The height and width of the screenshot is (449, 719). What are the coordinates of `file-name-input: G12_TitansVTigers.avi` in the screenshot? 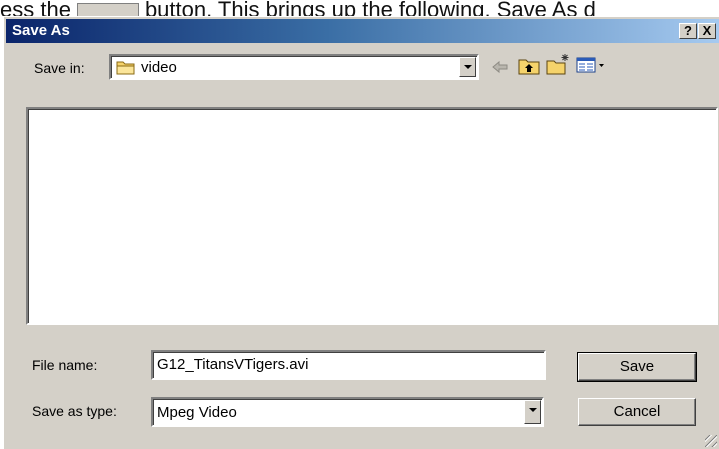 It's located at (348, 365).